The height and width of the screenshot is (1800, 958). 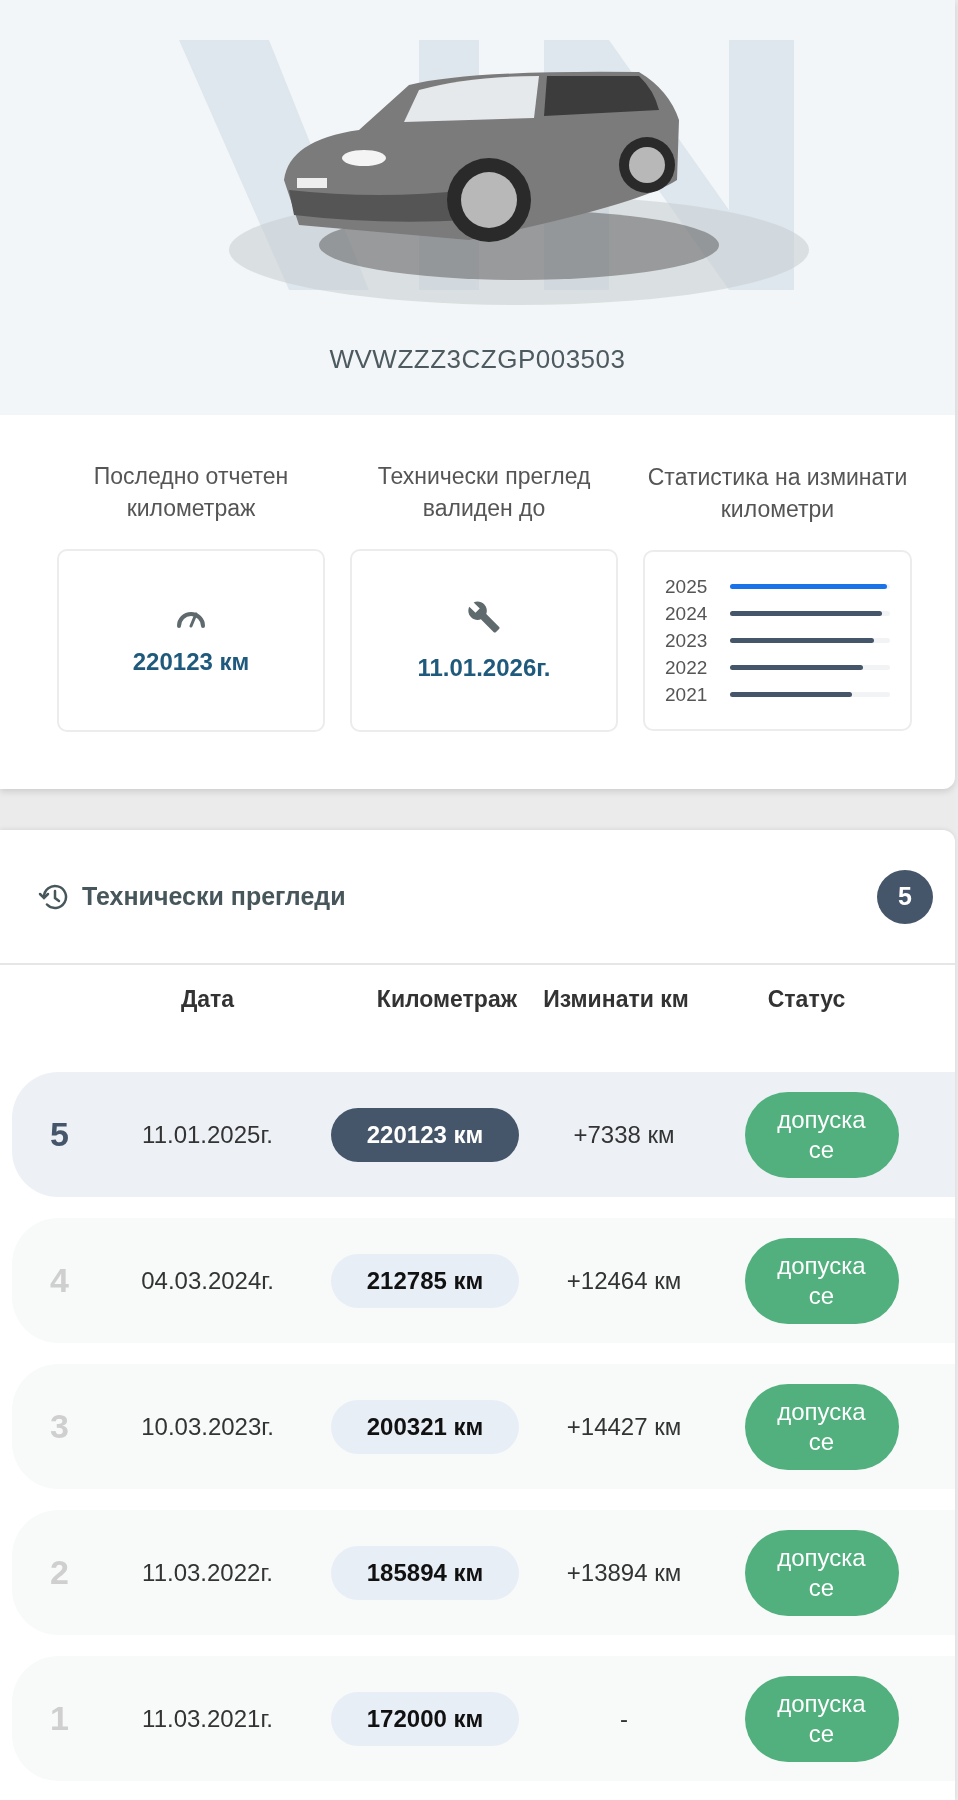 I want to click on stat-value: 220123 км, so click(x=191, y=661).